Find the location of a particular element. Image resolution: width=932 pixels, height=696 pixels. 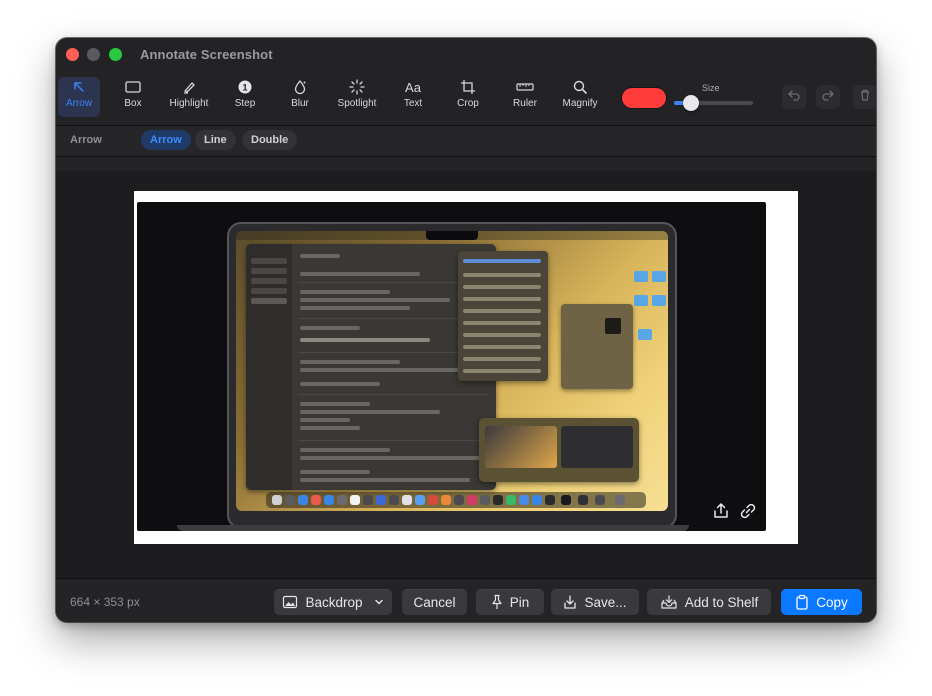

blur-drop-icon is located at coordinates (300, 87).